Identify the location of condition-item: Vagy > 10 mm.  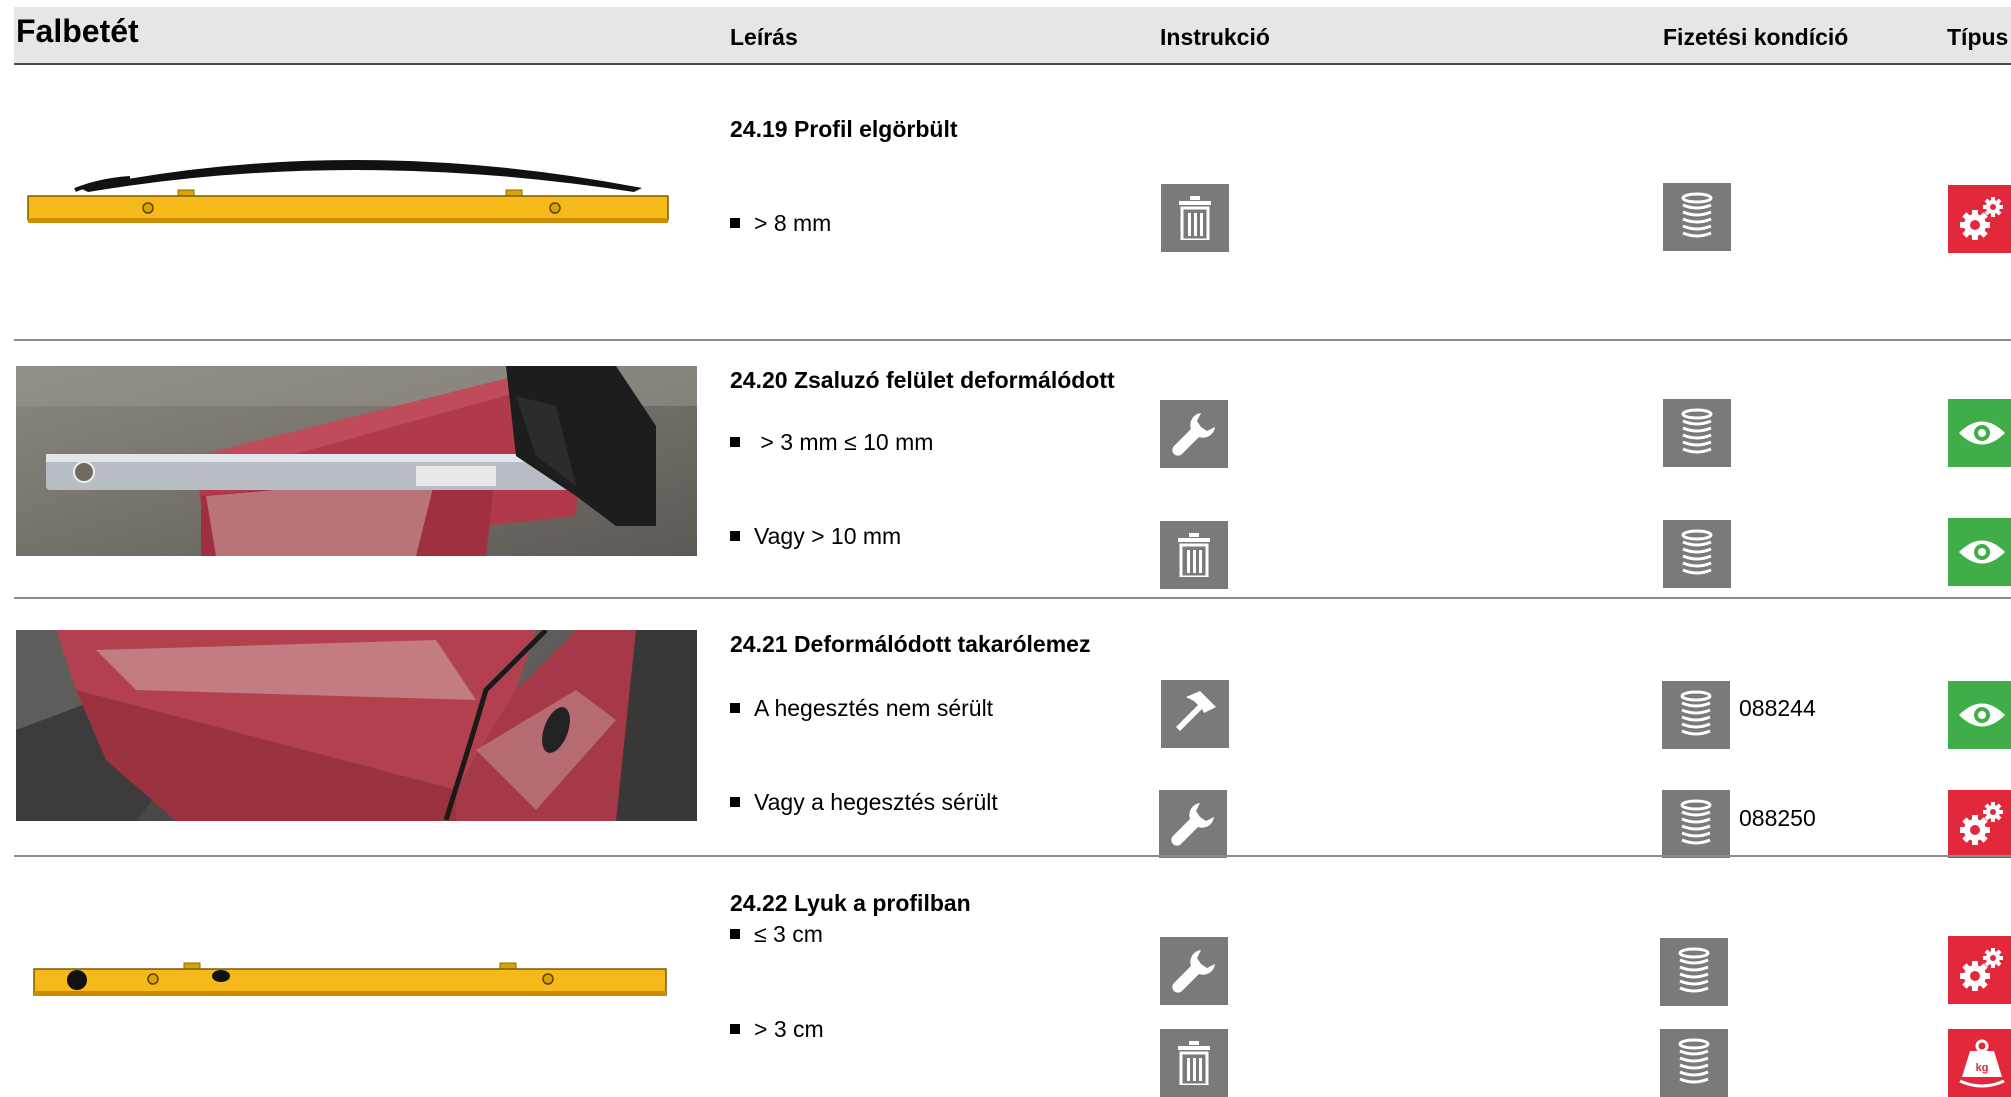
(815, 536).